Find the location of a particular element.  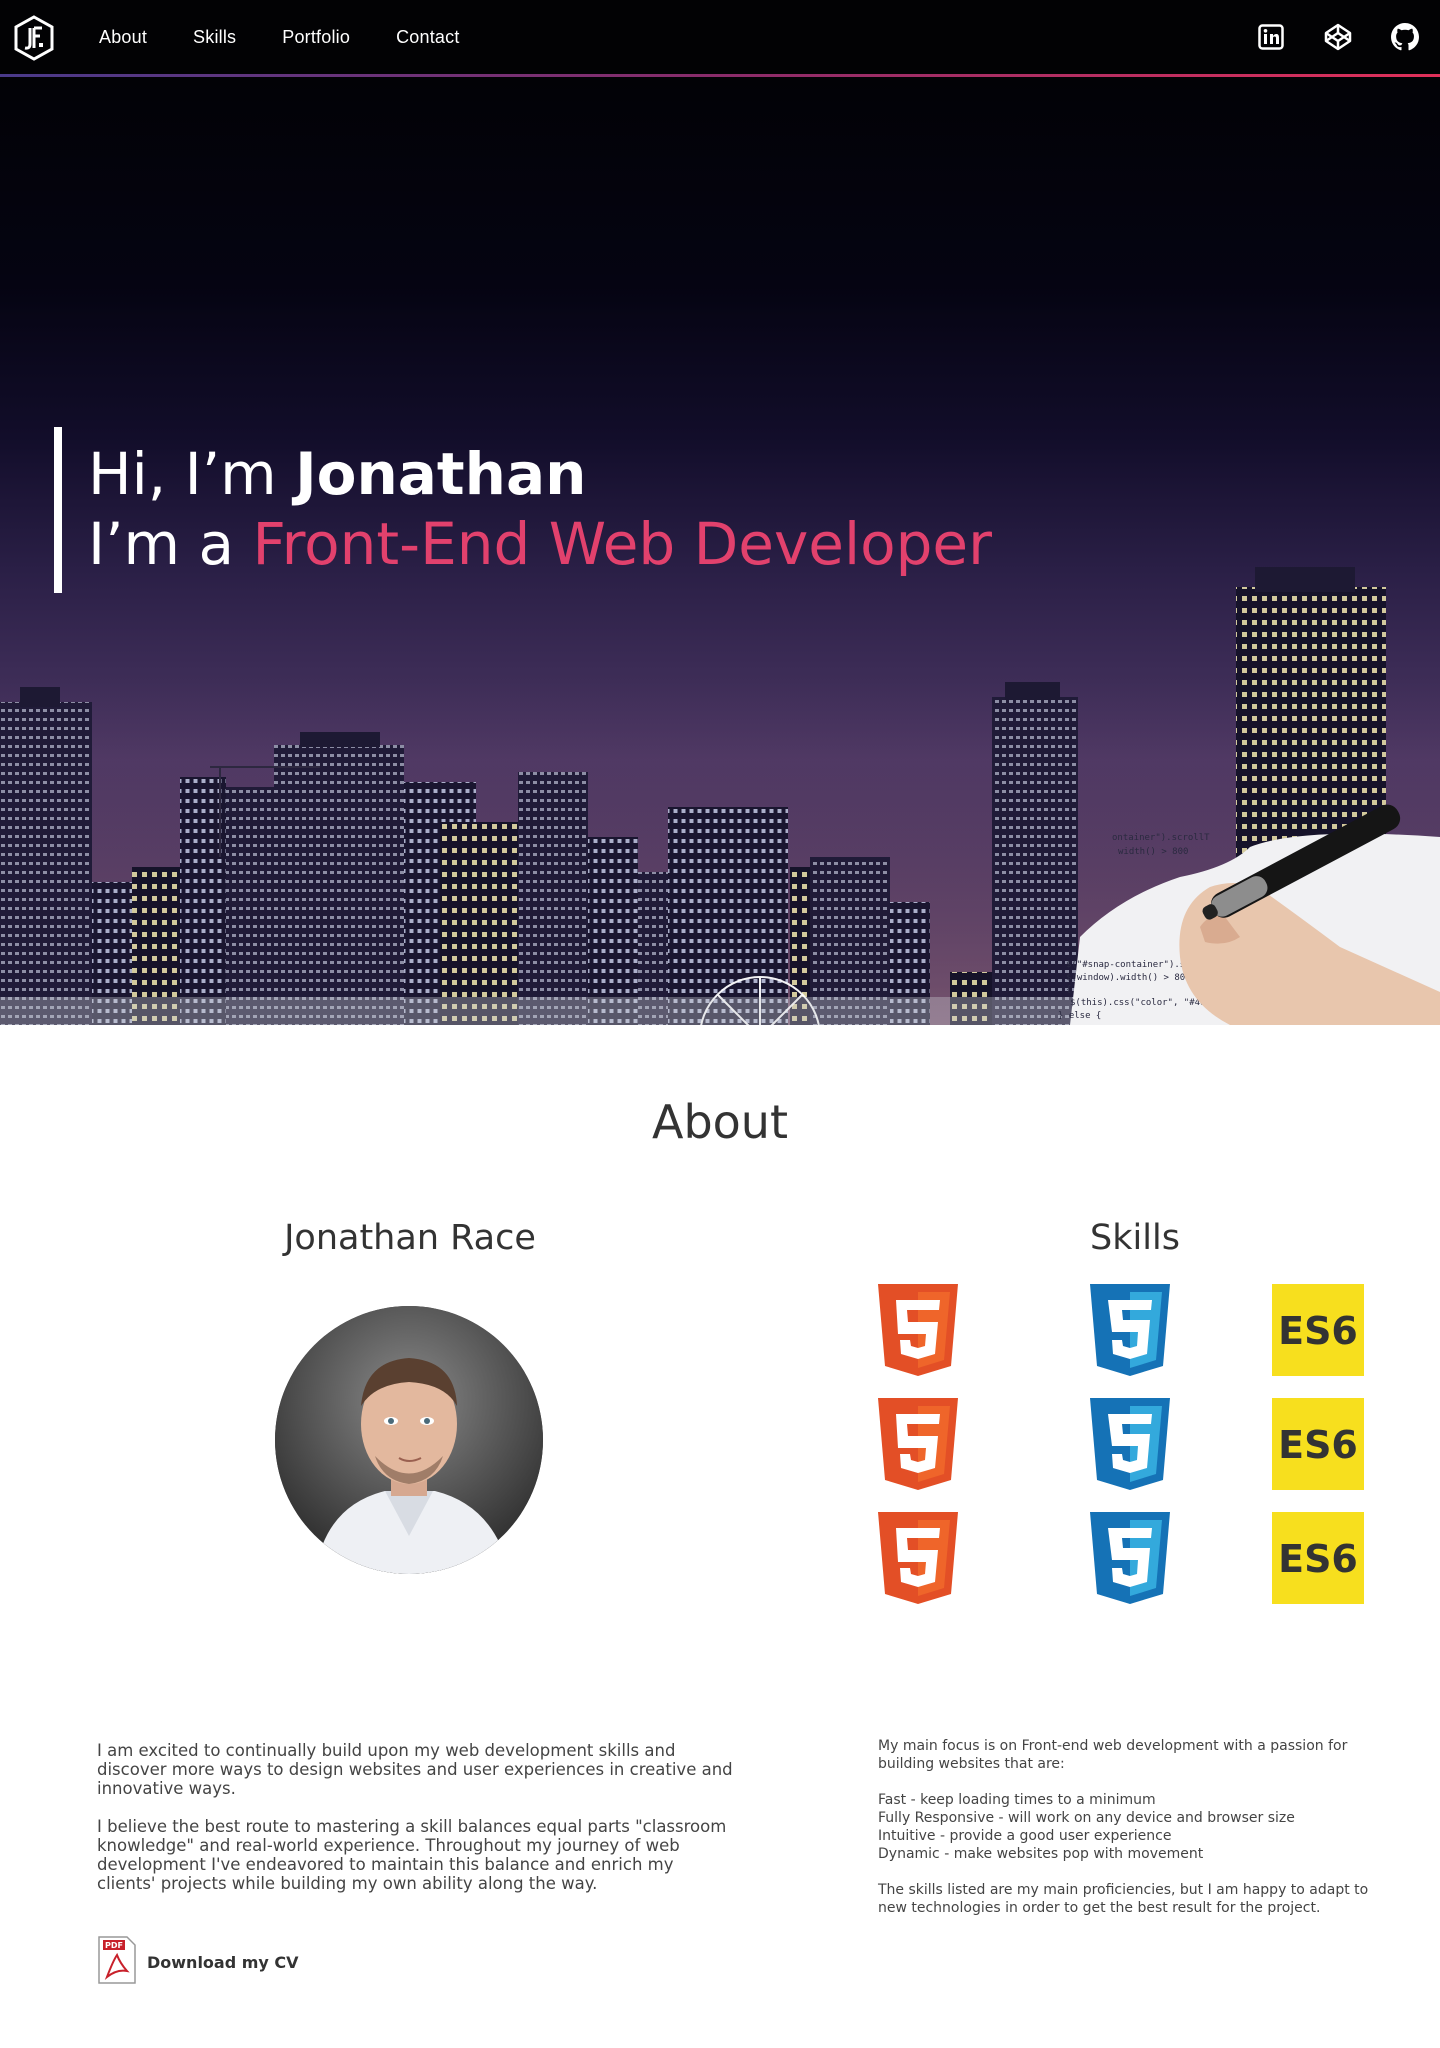

about-section-title: About is located at coordinates (719, 1122).